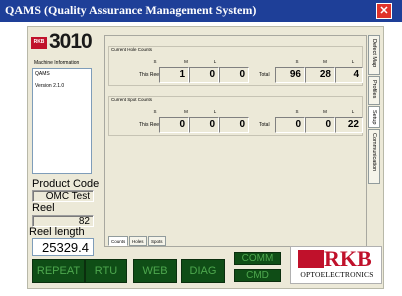 The height and width of the screenshot is (296, 402). Describe the element at coordinates (290, 125) in the screenshot. I see `spot-total-s: 0` at that location.